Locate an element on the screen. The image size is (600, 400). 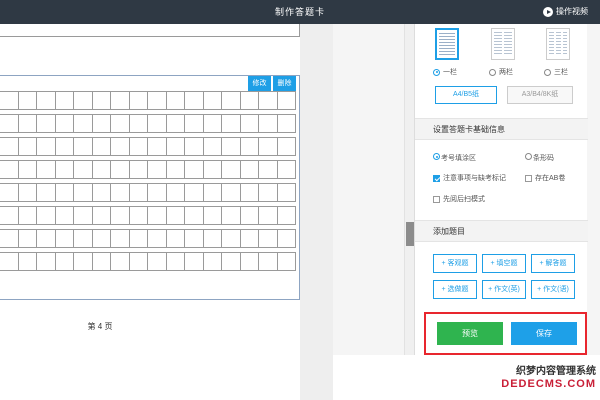
exam-no-fill-label: 考号填涂区 is located at coordinates (458, 158).